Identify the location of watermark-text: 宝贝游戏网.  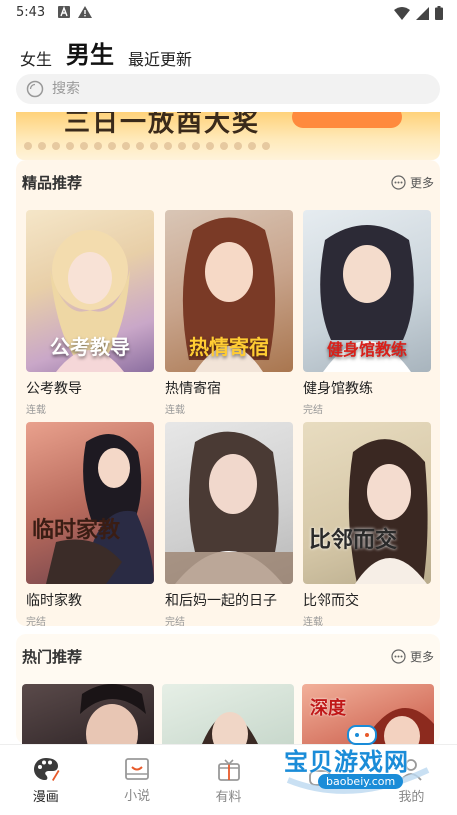
(346, 762).